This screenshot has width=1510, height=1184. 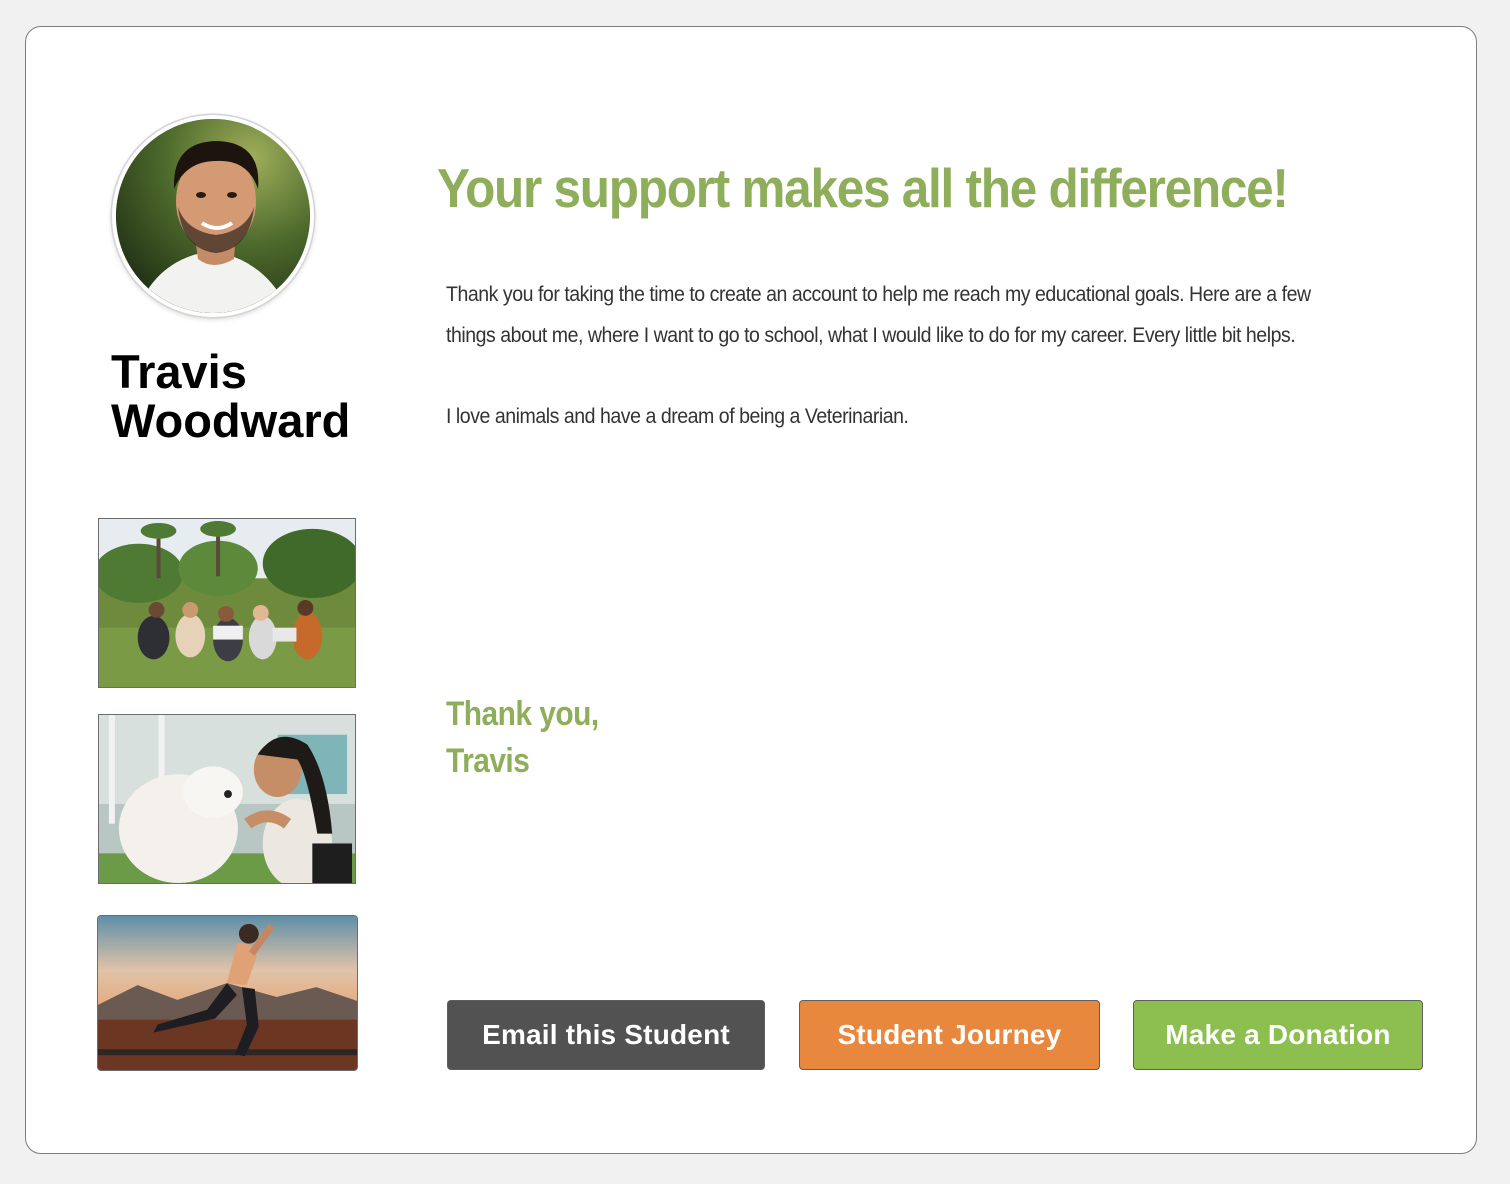 I want to click on signoff: Thank you, Travis, so click(x=522, y=738).